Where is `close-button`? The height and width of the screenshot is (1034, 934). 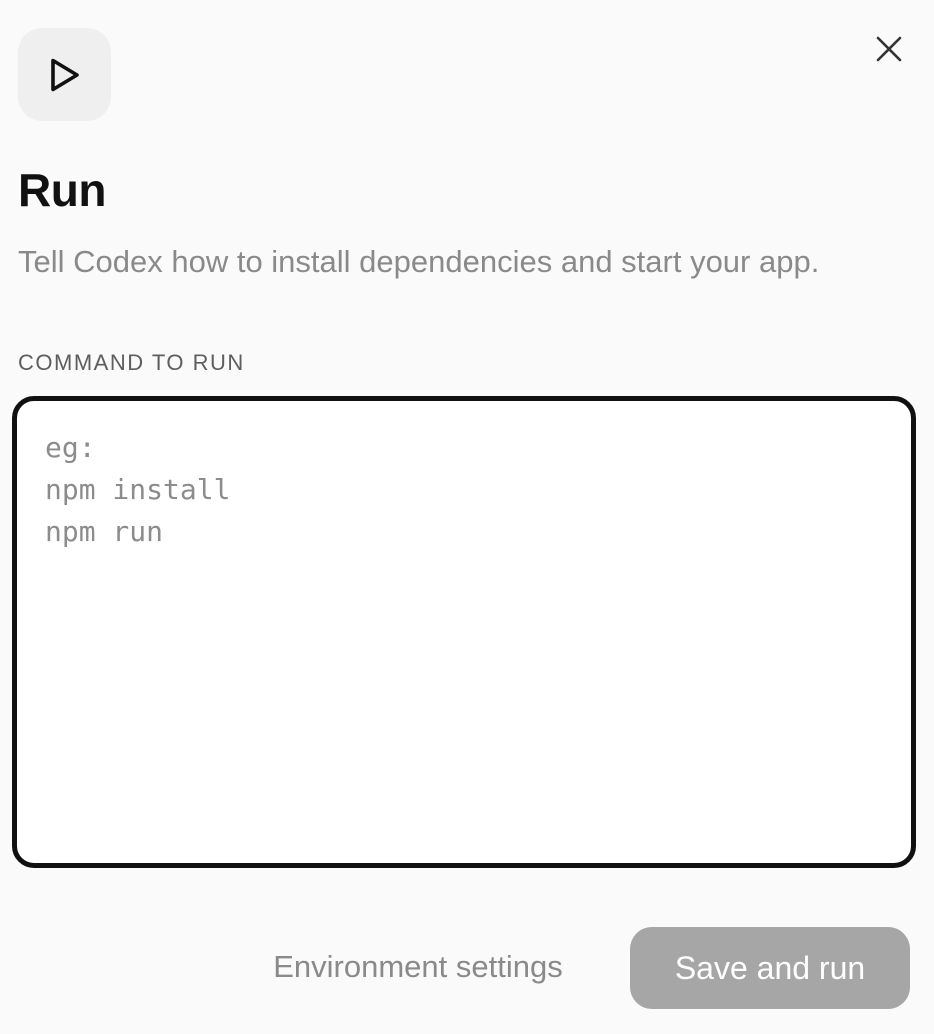
close-button is located at coordinates (889, 49).